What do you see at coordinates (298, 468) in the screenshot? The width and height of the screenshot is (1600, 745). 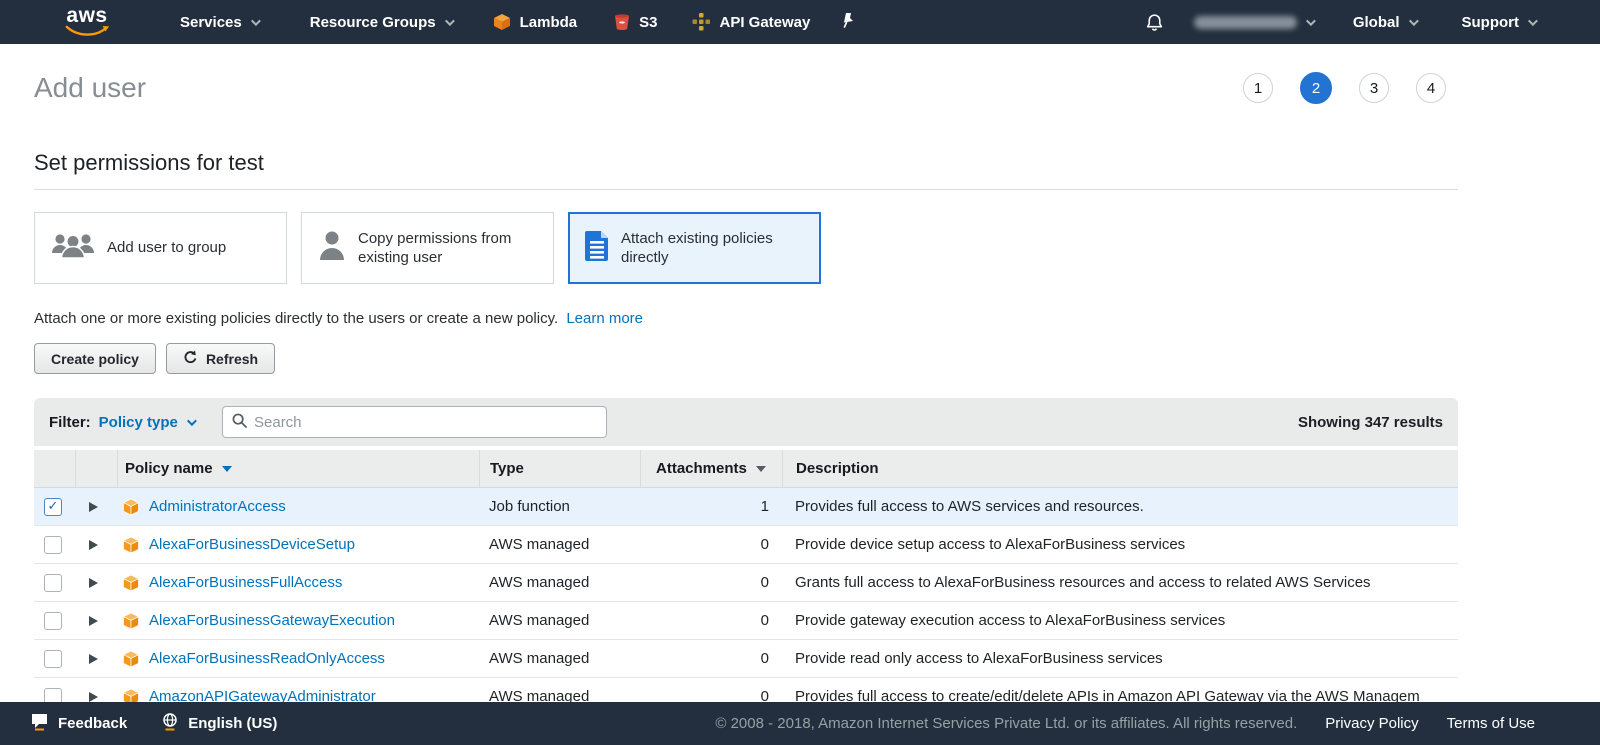 I see `column-policy-name: Policy name` at bounding box center [298, 468].